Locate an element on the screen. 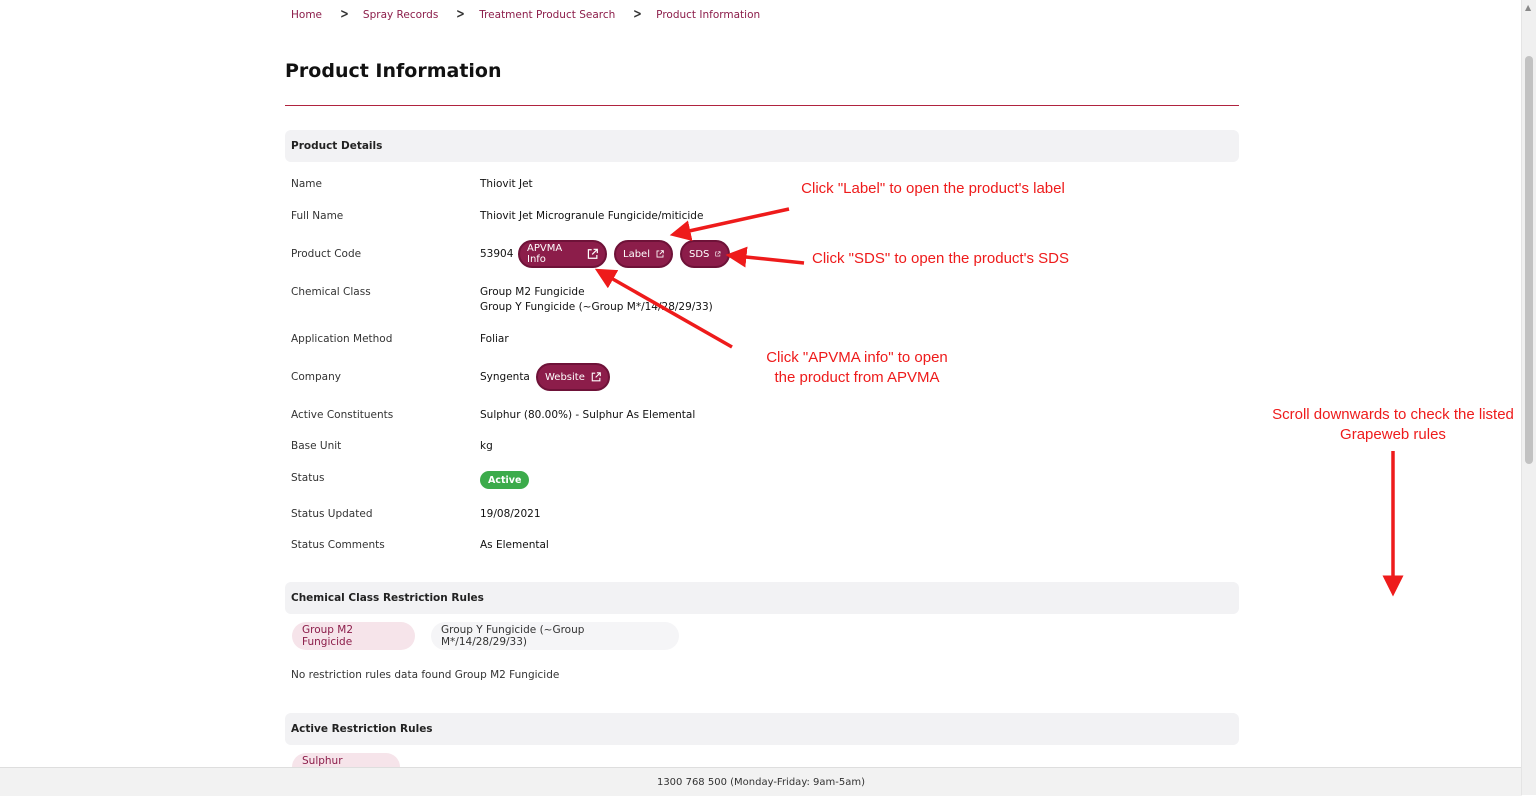 The width and height of the screenshot is (1536, 796). apvma-info-button: APVMA Info is located at coordinates (562, 254).